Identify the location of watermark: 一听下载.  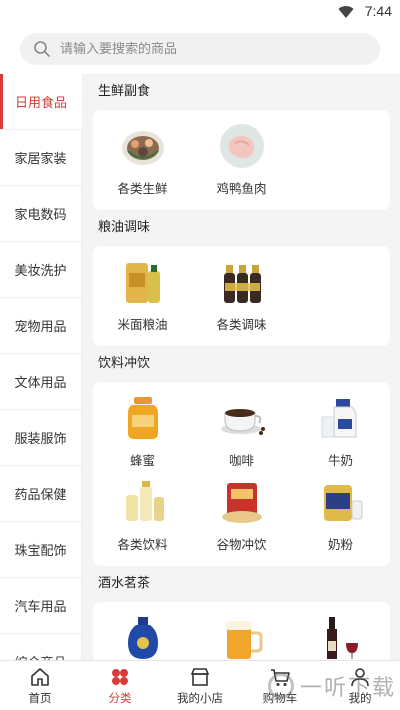
(331, 686).